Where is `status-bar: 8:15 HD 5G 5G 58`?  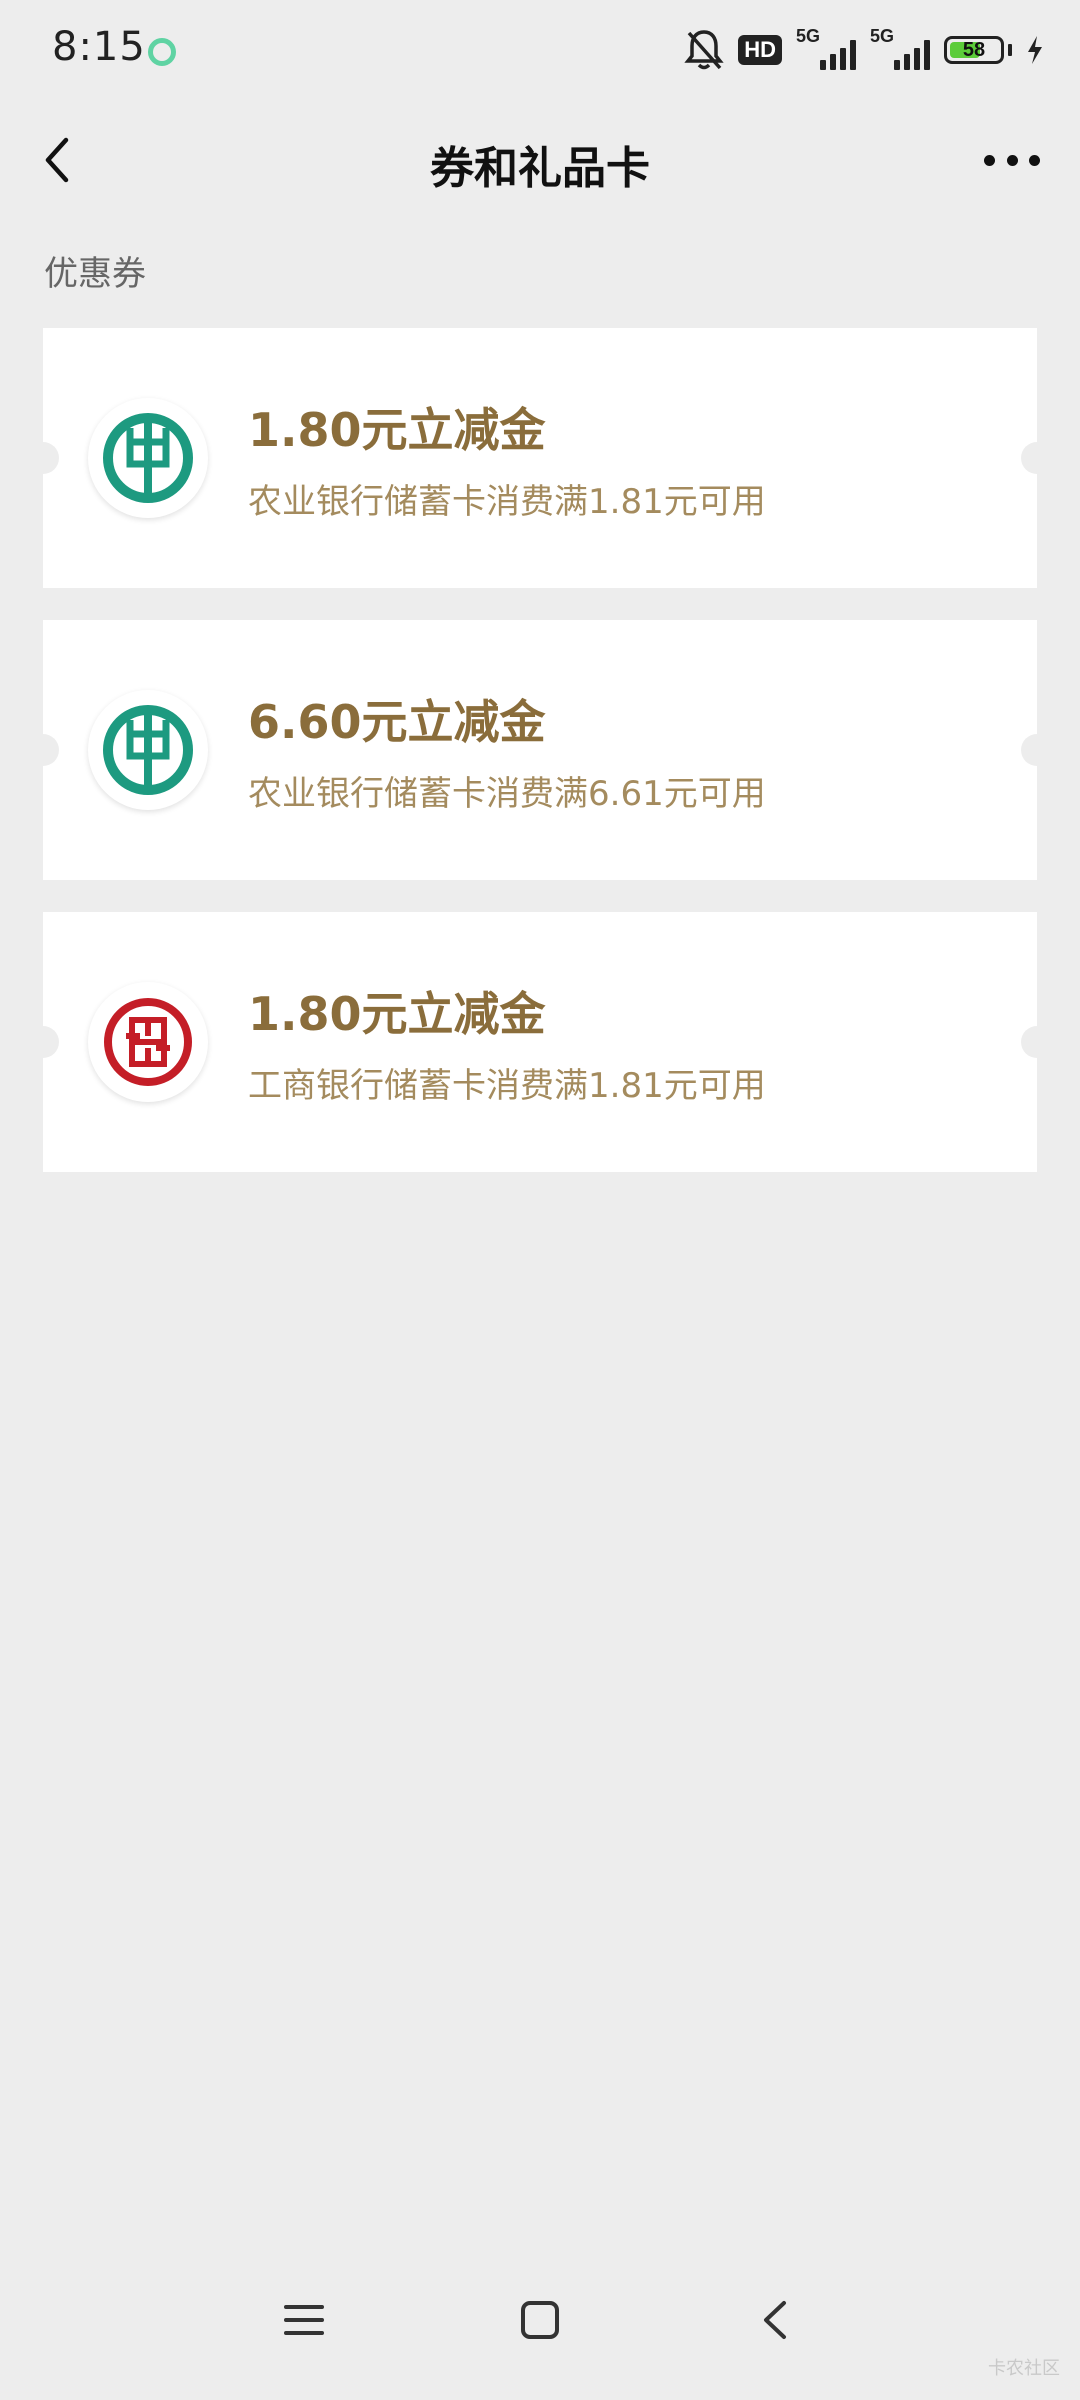 status-bar: 8:15 HD 5G 5G 58 is located at coordinates (540, 50).